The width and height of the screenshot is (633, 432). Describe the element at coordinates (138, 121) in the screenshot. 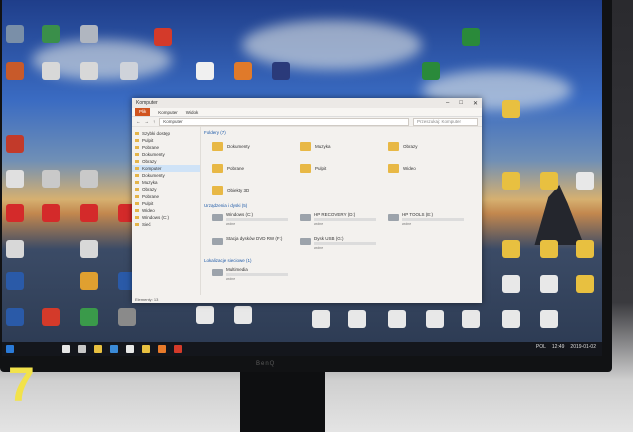

I see `back-arrow-icon: ←` at that location.